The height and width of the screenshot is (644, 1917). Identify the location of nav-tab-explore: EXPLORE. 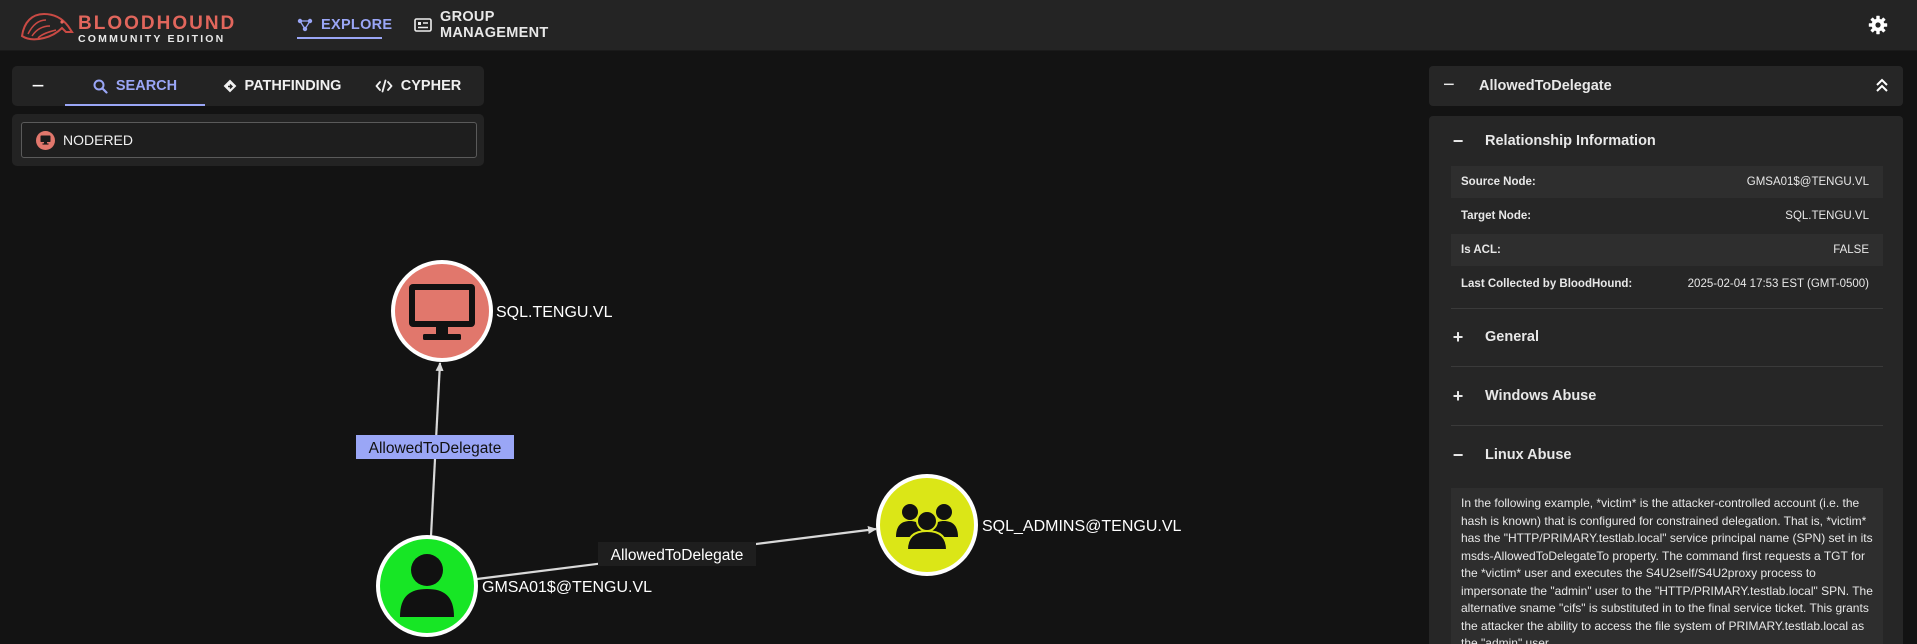
(344, 25).